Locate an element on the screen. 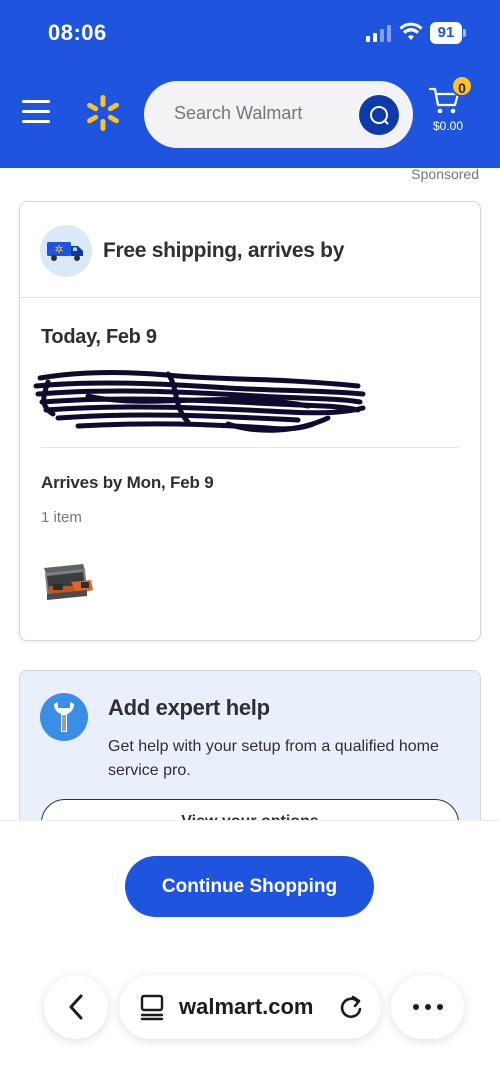 The image size is (500, 1083). wrench-icon-badge is located at coordinates (64, 717).